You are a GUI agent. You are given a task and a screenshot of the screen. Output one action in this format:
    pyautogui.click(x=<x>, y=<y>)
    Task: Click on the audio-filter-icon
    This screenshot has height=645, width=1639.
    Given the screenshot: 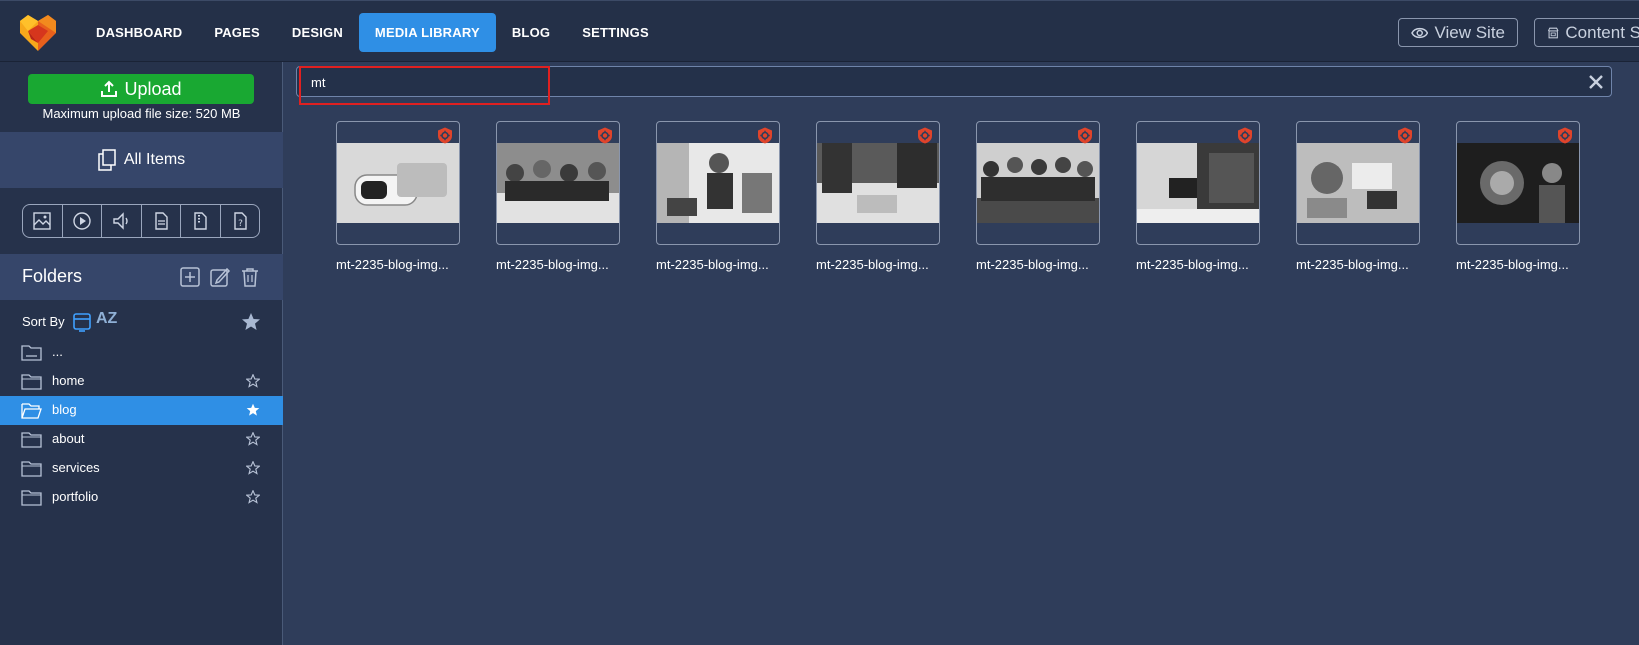 What is the action you would take?
    pyautogui.click(x=120, y=221)
    